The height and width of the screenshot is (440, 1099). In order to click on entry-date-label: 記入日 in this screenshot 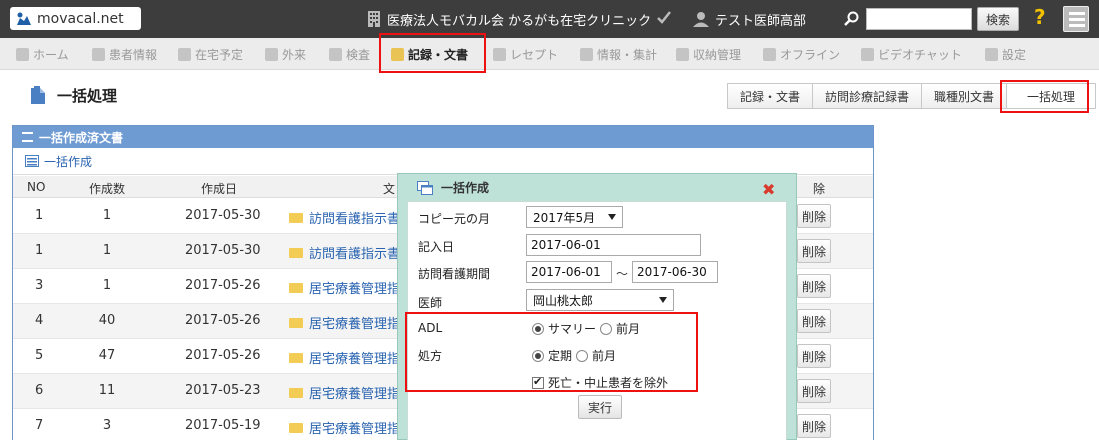, I will do `click(436, 247)`.